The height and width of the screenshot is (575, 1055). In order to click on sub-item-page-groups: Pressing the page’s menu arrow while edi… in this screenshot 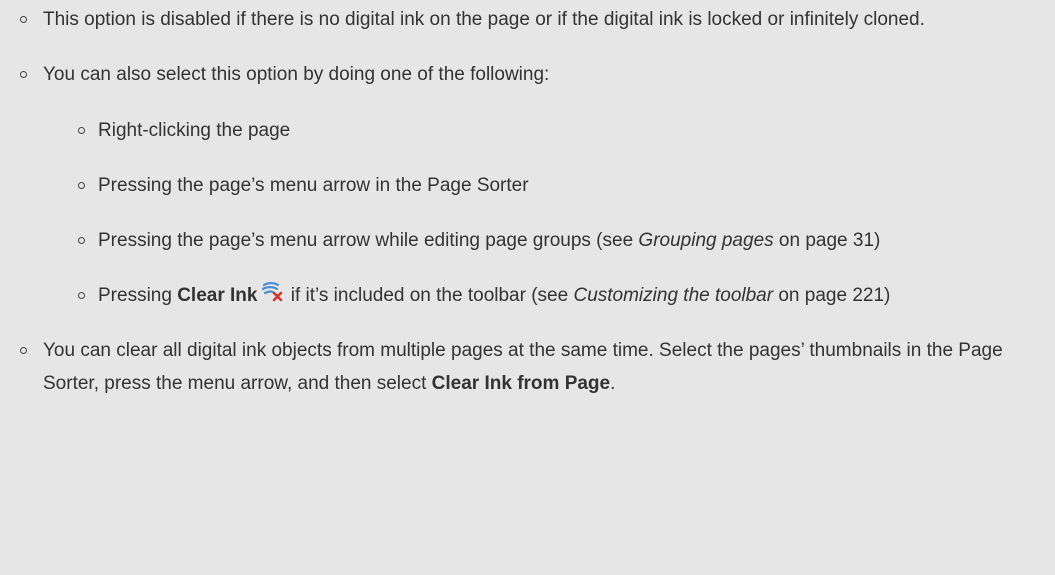, I will do `click(541, 240)`.